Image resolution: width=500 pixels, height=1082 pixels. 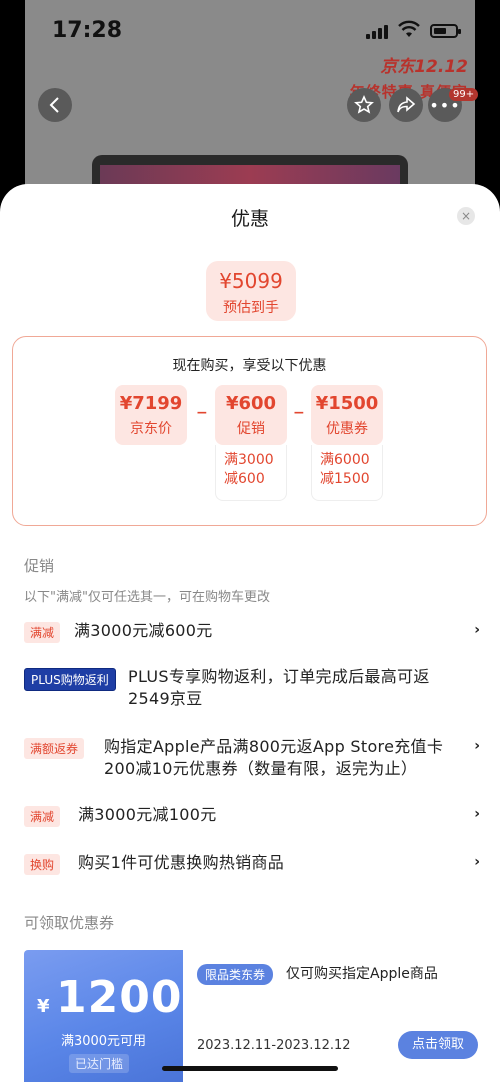 What do you see at coordinates (409, 28) in the screenshot?
I see `wifi-icon` at bounding box center [409, 28].